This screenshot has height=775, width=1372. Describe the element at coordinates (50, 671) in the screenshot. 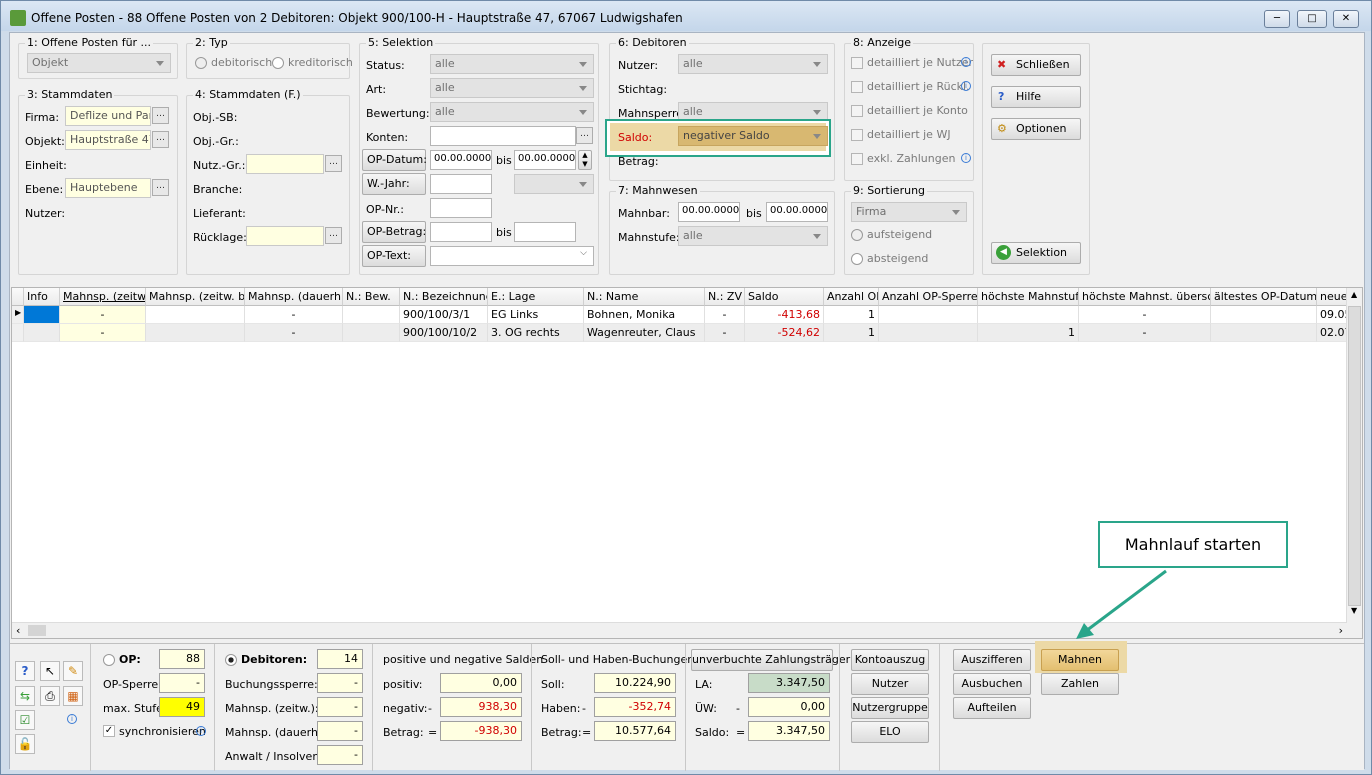

I see `pointer-icon: ↖` at that location.